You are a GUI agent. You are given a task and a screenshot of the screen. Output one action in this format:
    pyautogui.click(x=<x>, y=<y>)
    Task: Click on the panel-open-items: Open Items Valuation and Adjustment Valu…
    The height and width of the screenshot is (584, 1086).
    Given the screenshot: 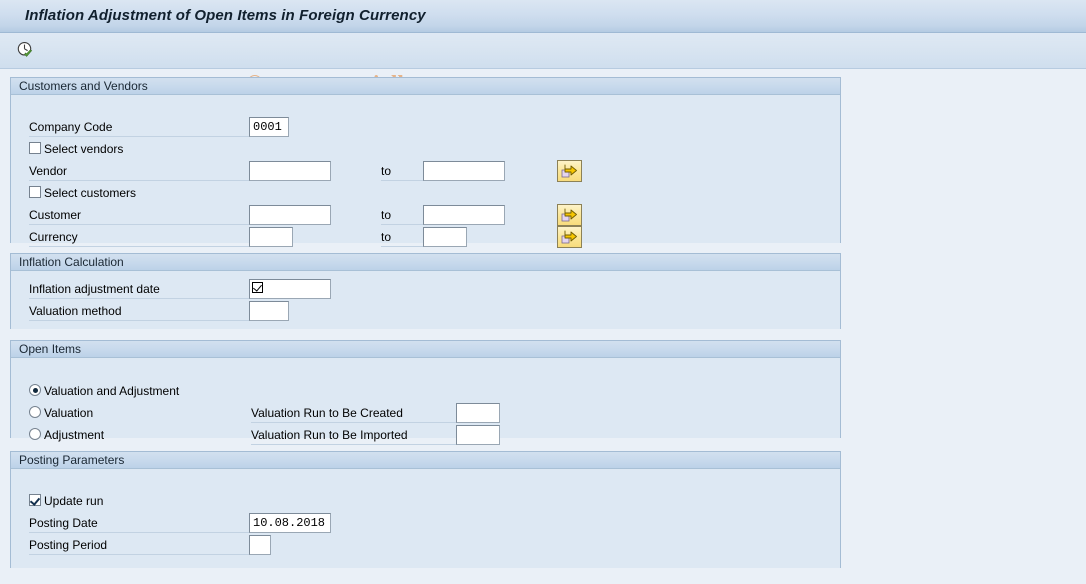 What is the action you would take?
    pyautogui.click(x=425, y=392)
    